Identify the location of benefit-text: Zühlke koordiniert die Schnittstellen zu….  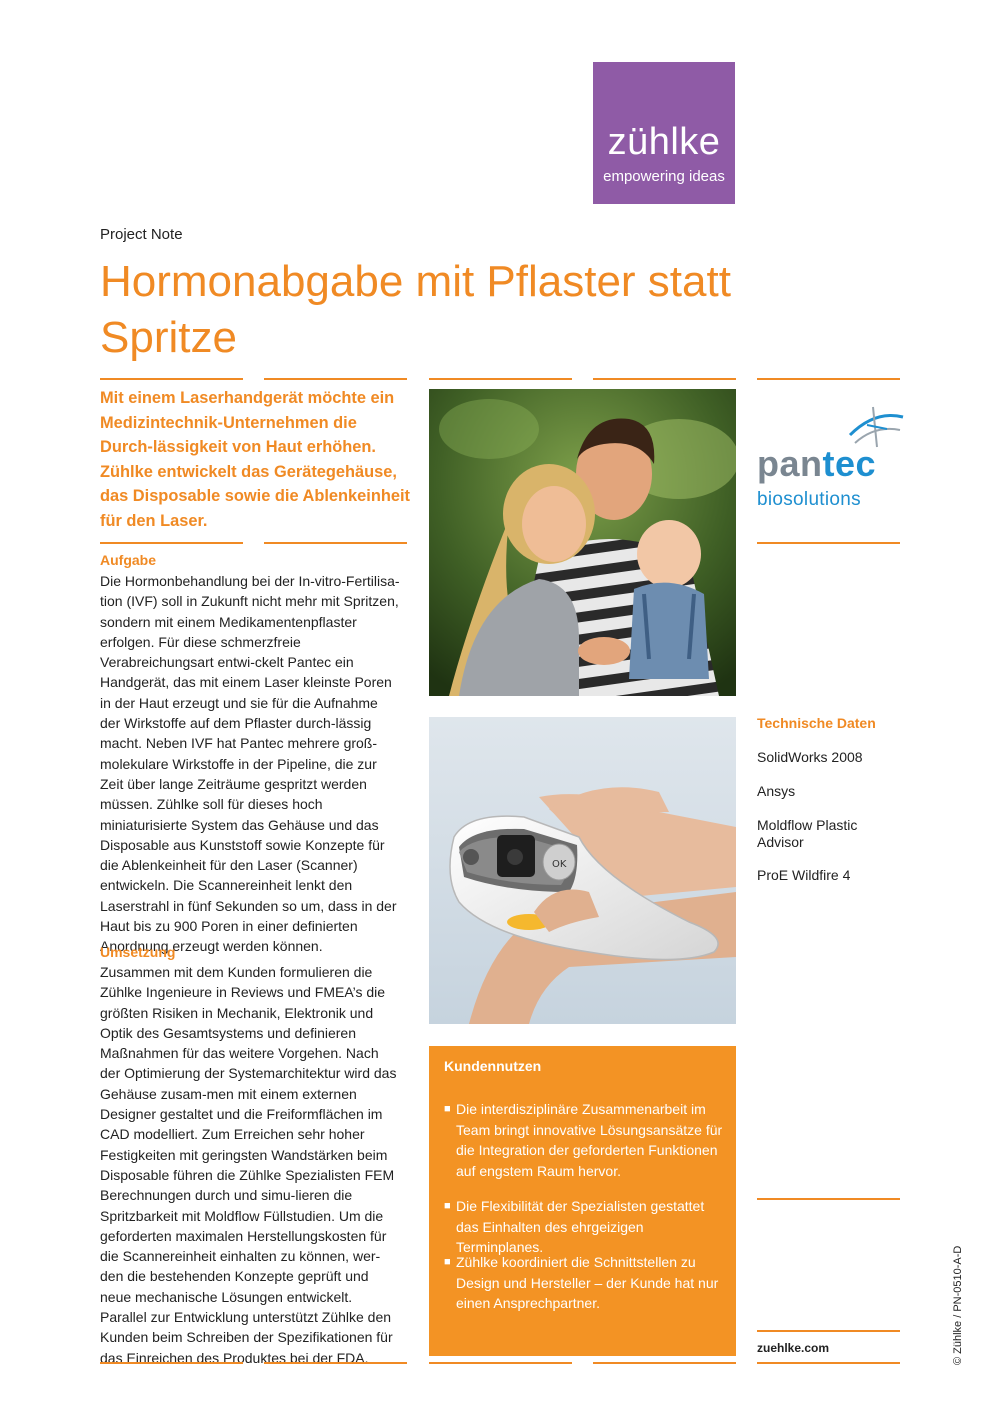
(587, 1282).